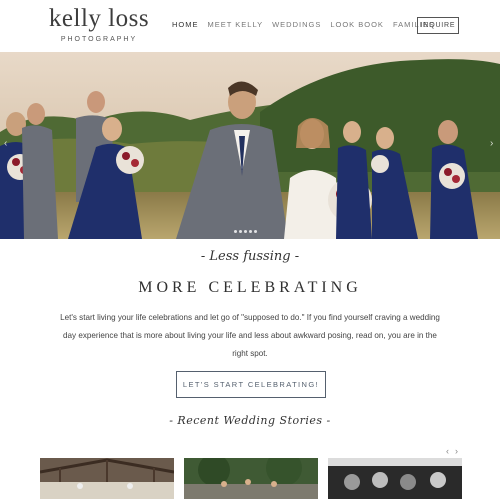 Image resolution: width=500 pixels, height=499 pixels. I want to click on stories-carousel, so click(251, 478).